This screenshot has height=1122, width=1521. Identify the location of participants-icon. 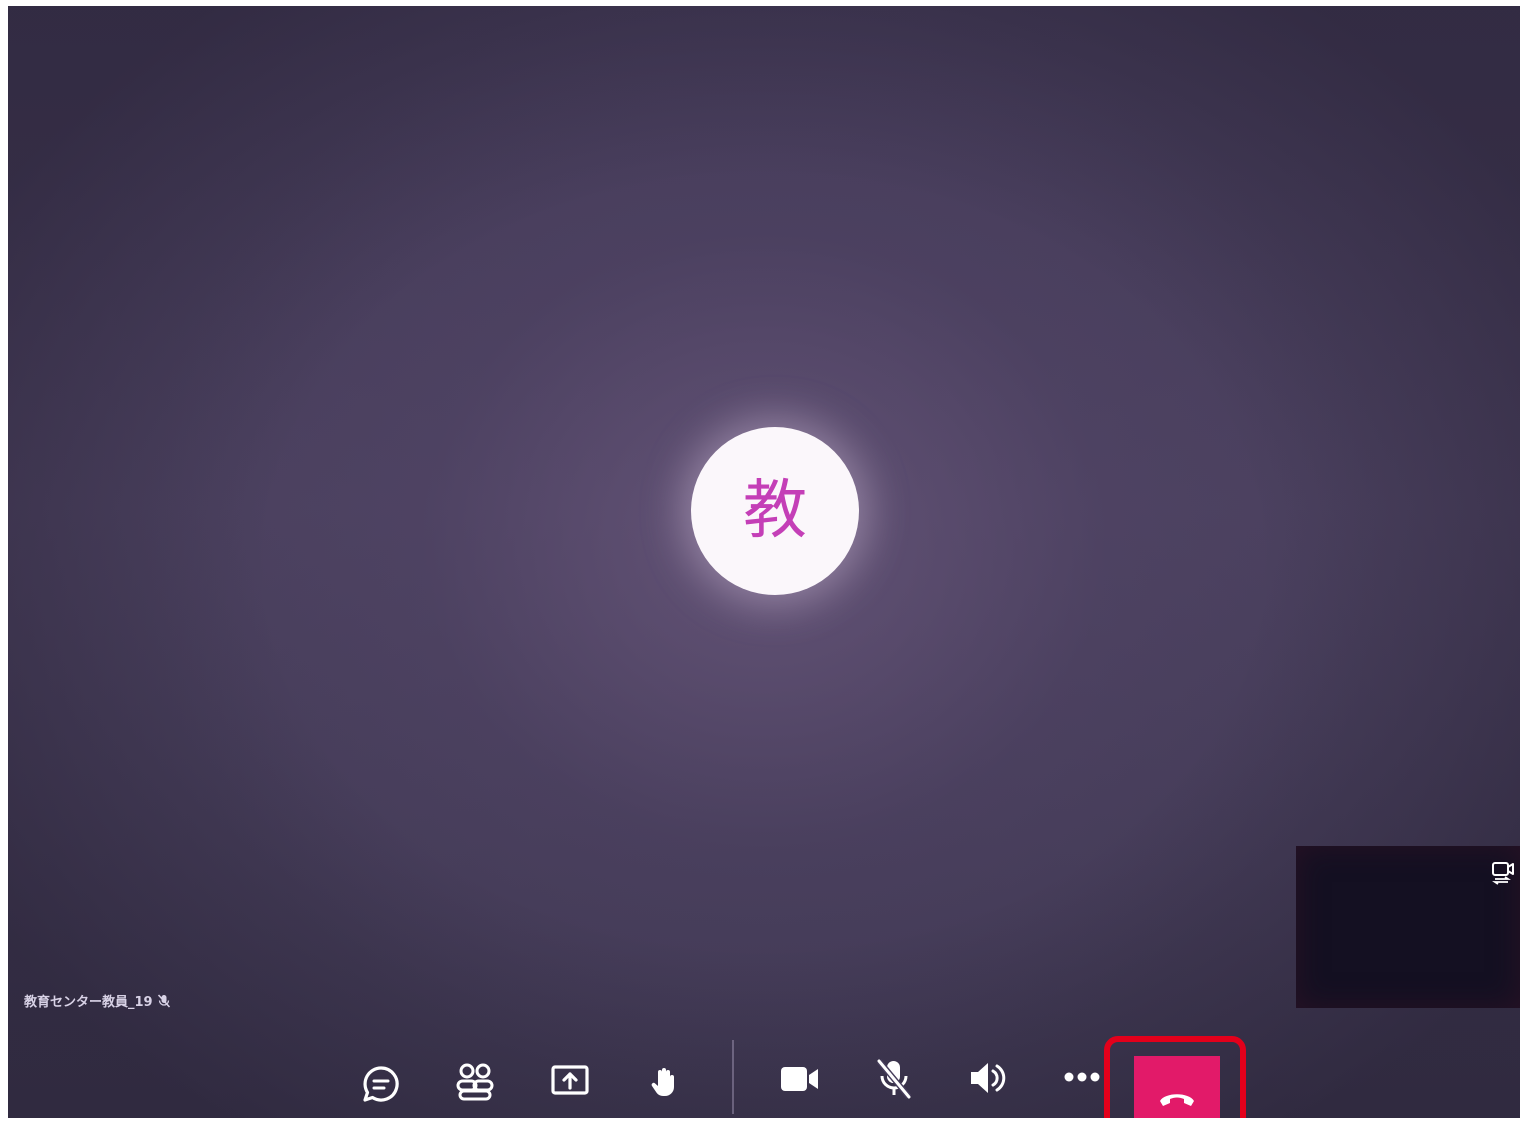
(475, 1082).